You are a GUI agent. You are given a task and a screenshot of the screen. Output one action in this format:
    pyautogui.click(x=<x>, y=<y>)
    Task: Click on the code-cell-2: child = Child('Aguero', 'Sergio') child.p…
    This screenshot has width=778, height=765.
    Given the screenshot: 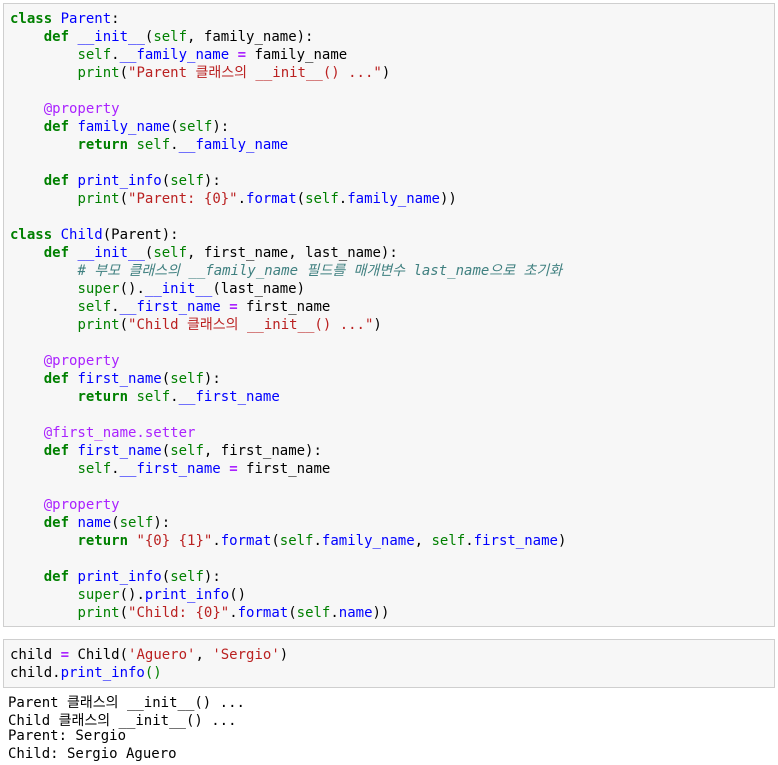 What is the action you would take?
    pyautogui.click(x=389, y=663)
    